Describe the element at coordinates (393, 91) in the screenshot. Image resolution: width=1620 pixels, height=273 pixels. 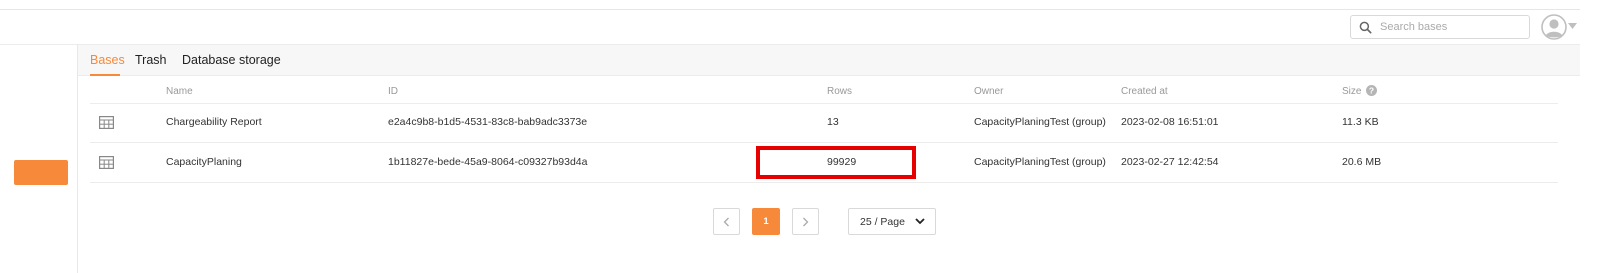
I see `column-header-id: ID` at that location.